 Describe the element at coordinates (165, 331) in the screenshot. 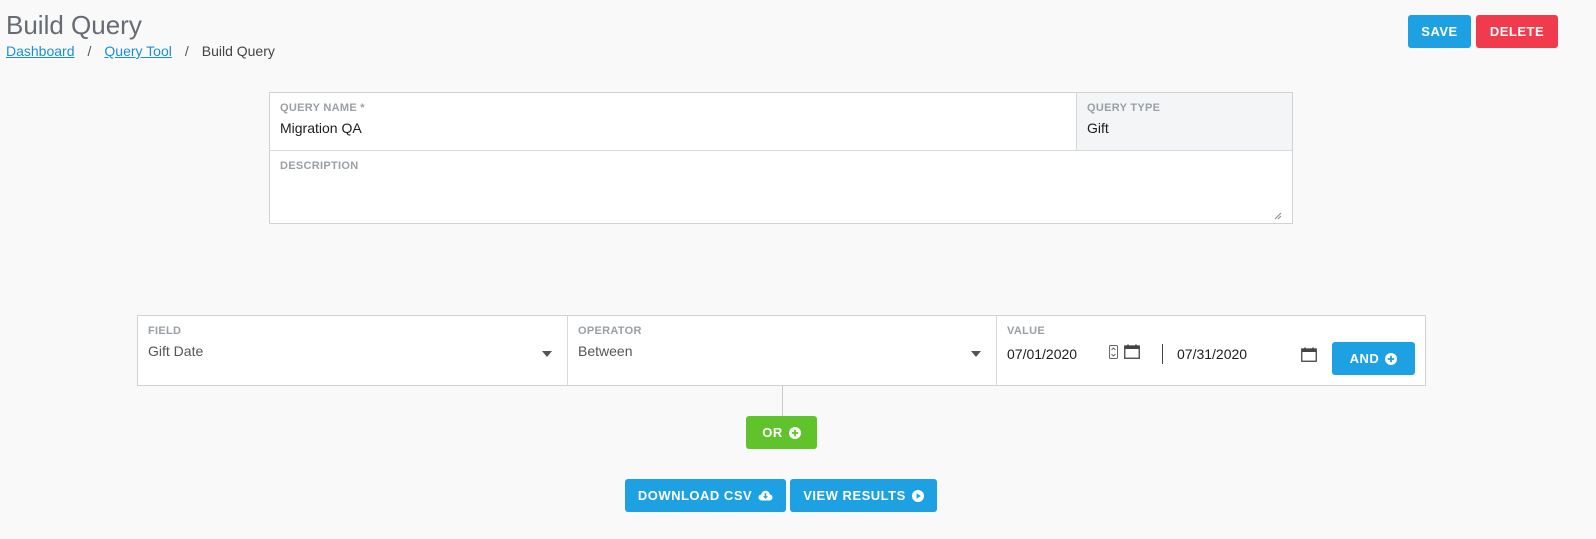

I see `field-label: FIELD` at that location.